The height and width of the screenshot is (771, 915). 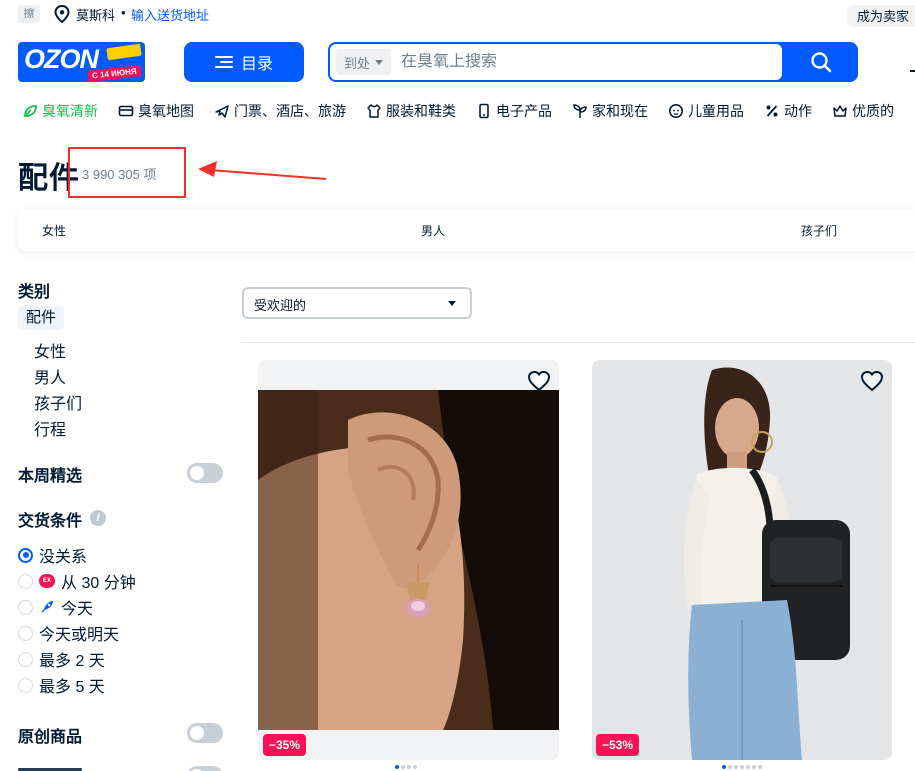 I want to click on nav-item-electronics: 电子产品, so click(x=514, y=111).